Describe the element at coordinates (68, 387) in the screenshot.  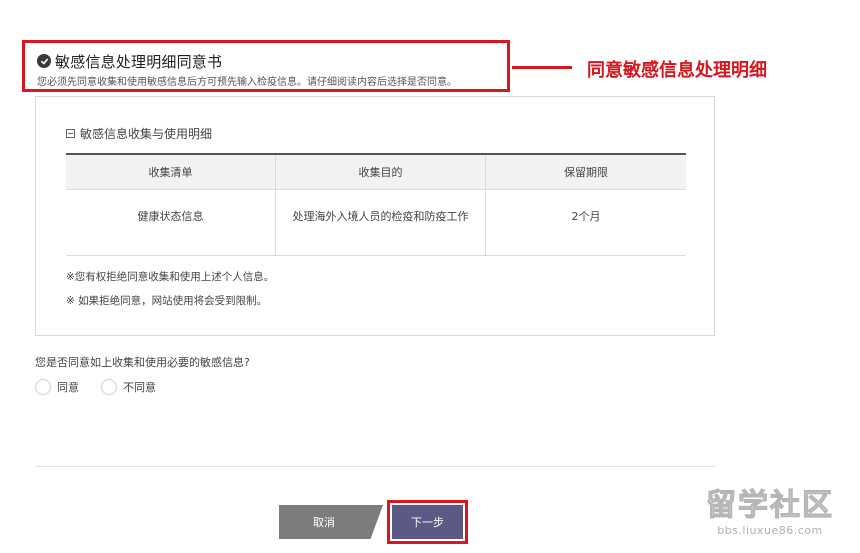
I see `agree-label: 同意` at that location.